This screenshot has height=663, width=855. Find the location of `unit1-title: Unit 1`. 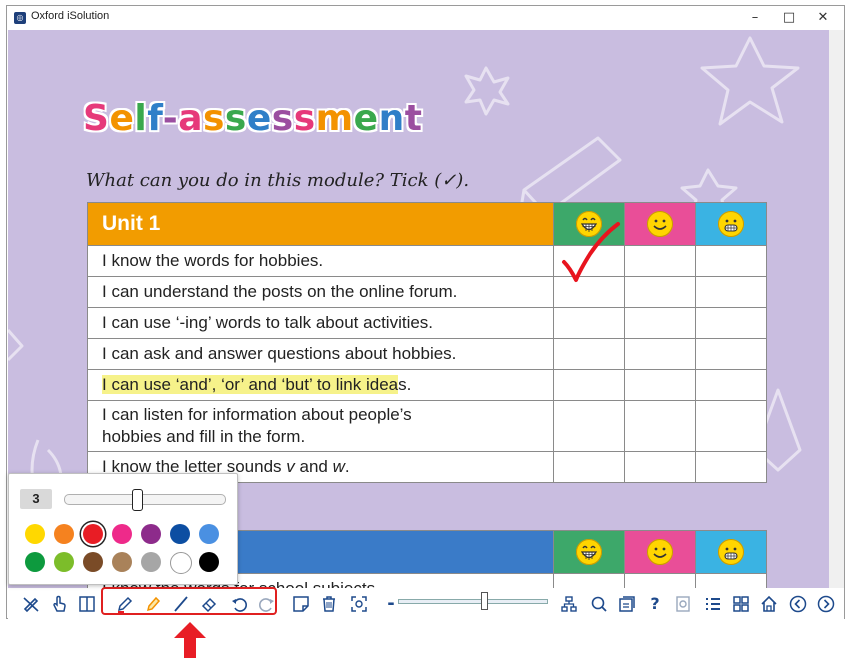

unit1-title: Unit 1 is located at coordinates (320, 224).